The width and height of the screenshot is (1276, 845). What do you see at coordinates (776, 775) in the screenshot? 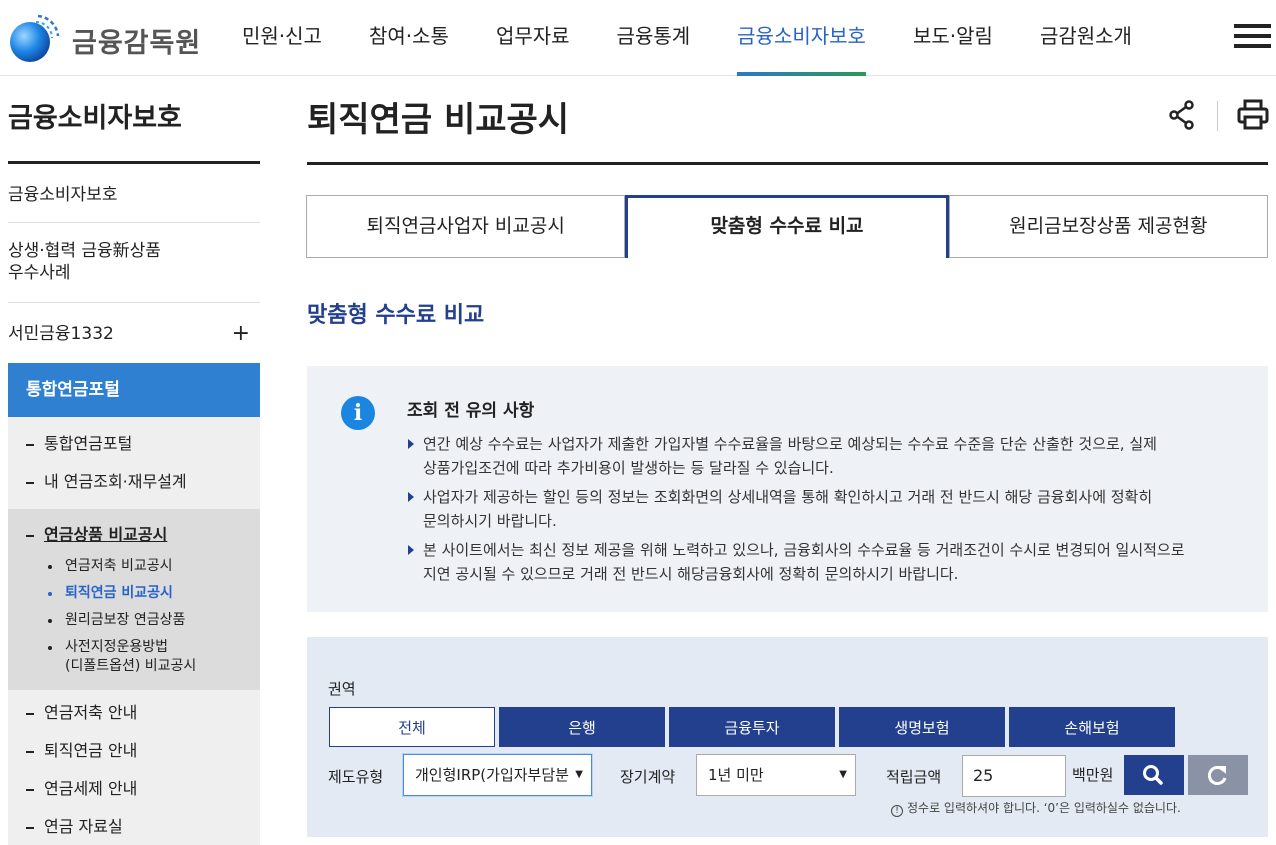
I see `long-term-select: 1년 미만 ▼` at bounding box center [776, 775].